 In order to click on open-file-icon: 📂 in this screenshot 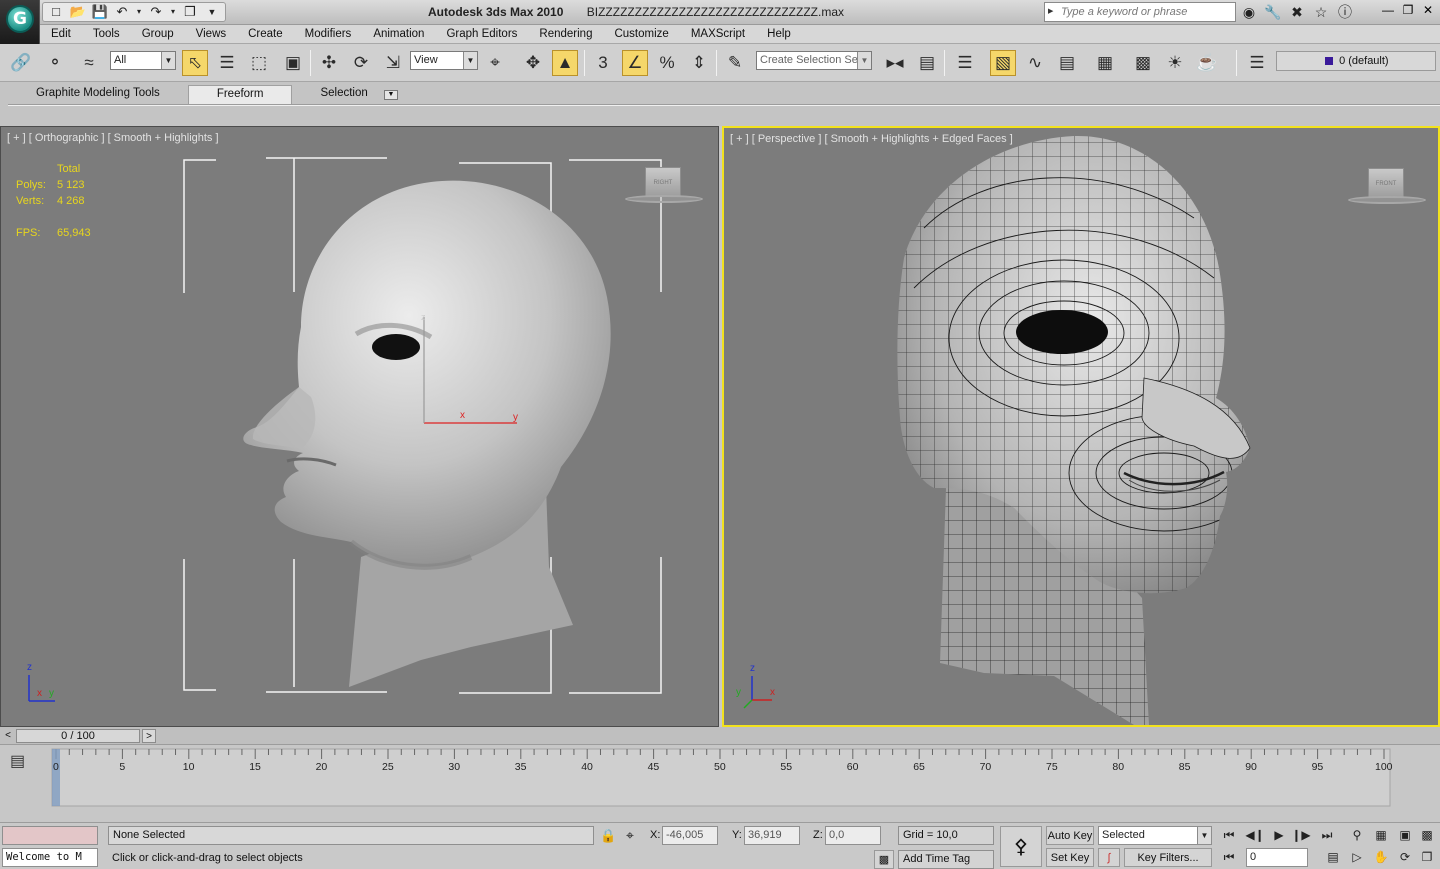, I will do `click(78, 12)`.